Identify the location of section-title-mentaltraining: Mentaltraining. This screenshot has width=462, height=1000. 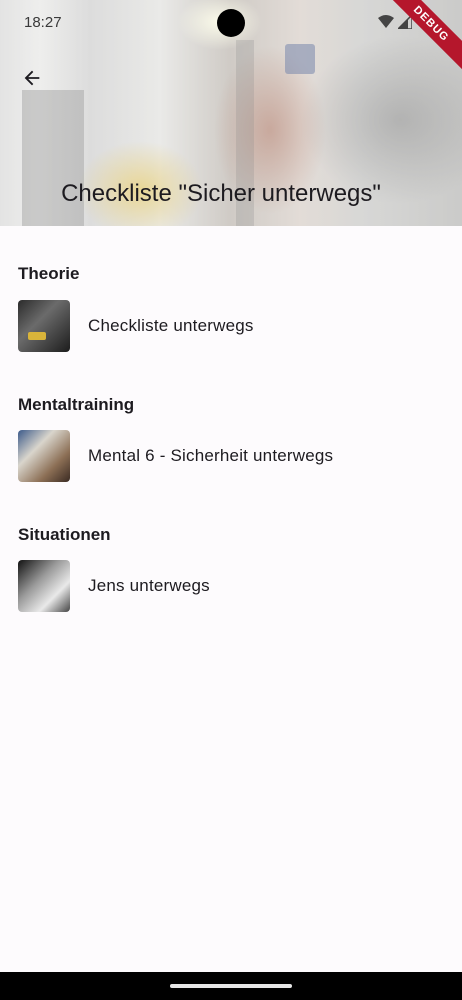
(76, 404).